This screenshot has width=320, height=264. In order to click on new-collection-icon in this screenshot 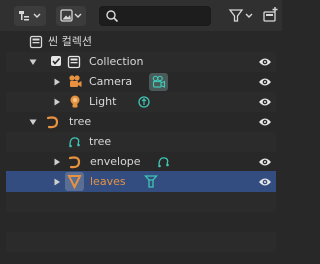, I will do `click(270, 14)`.